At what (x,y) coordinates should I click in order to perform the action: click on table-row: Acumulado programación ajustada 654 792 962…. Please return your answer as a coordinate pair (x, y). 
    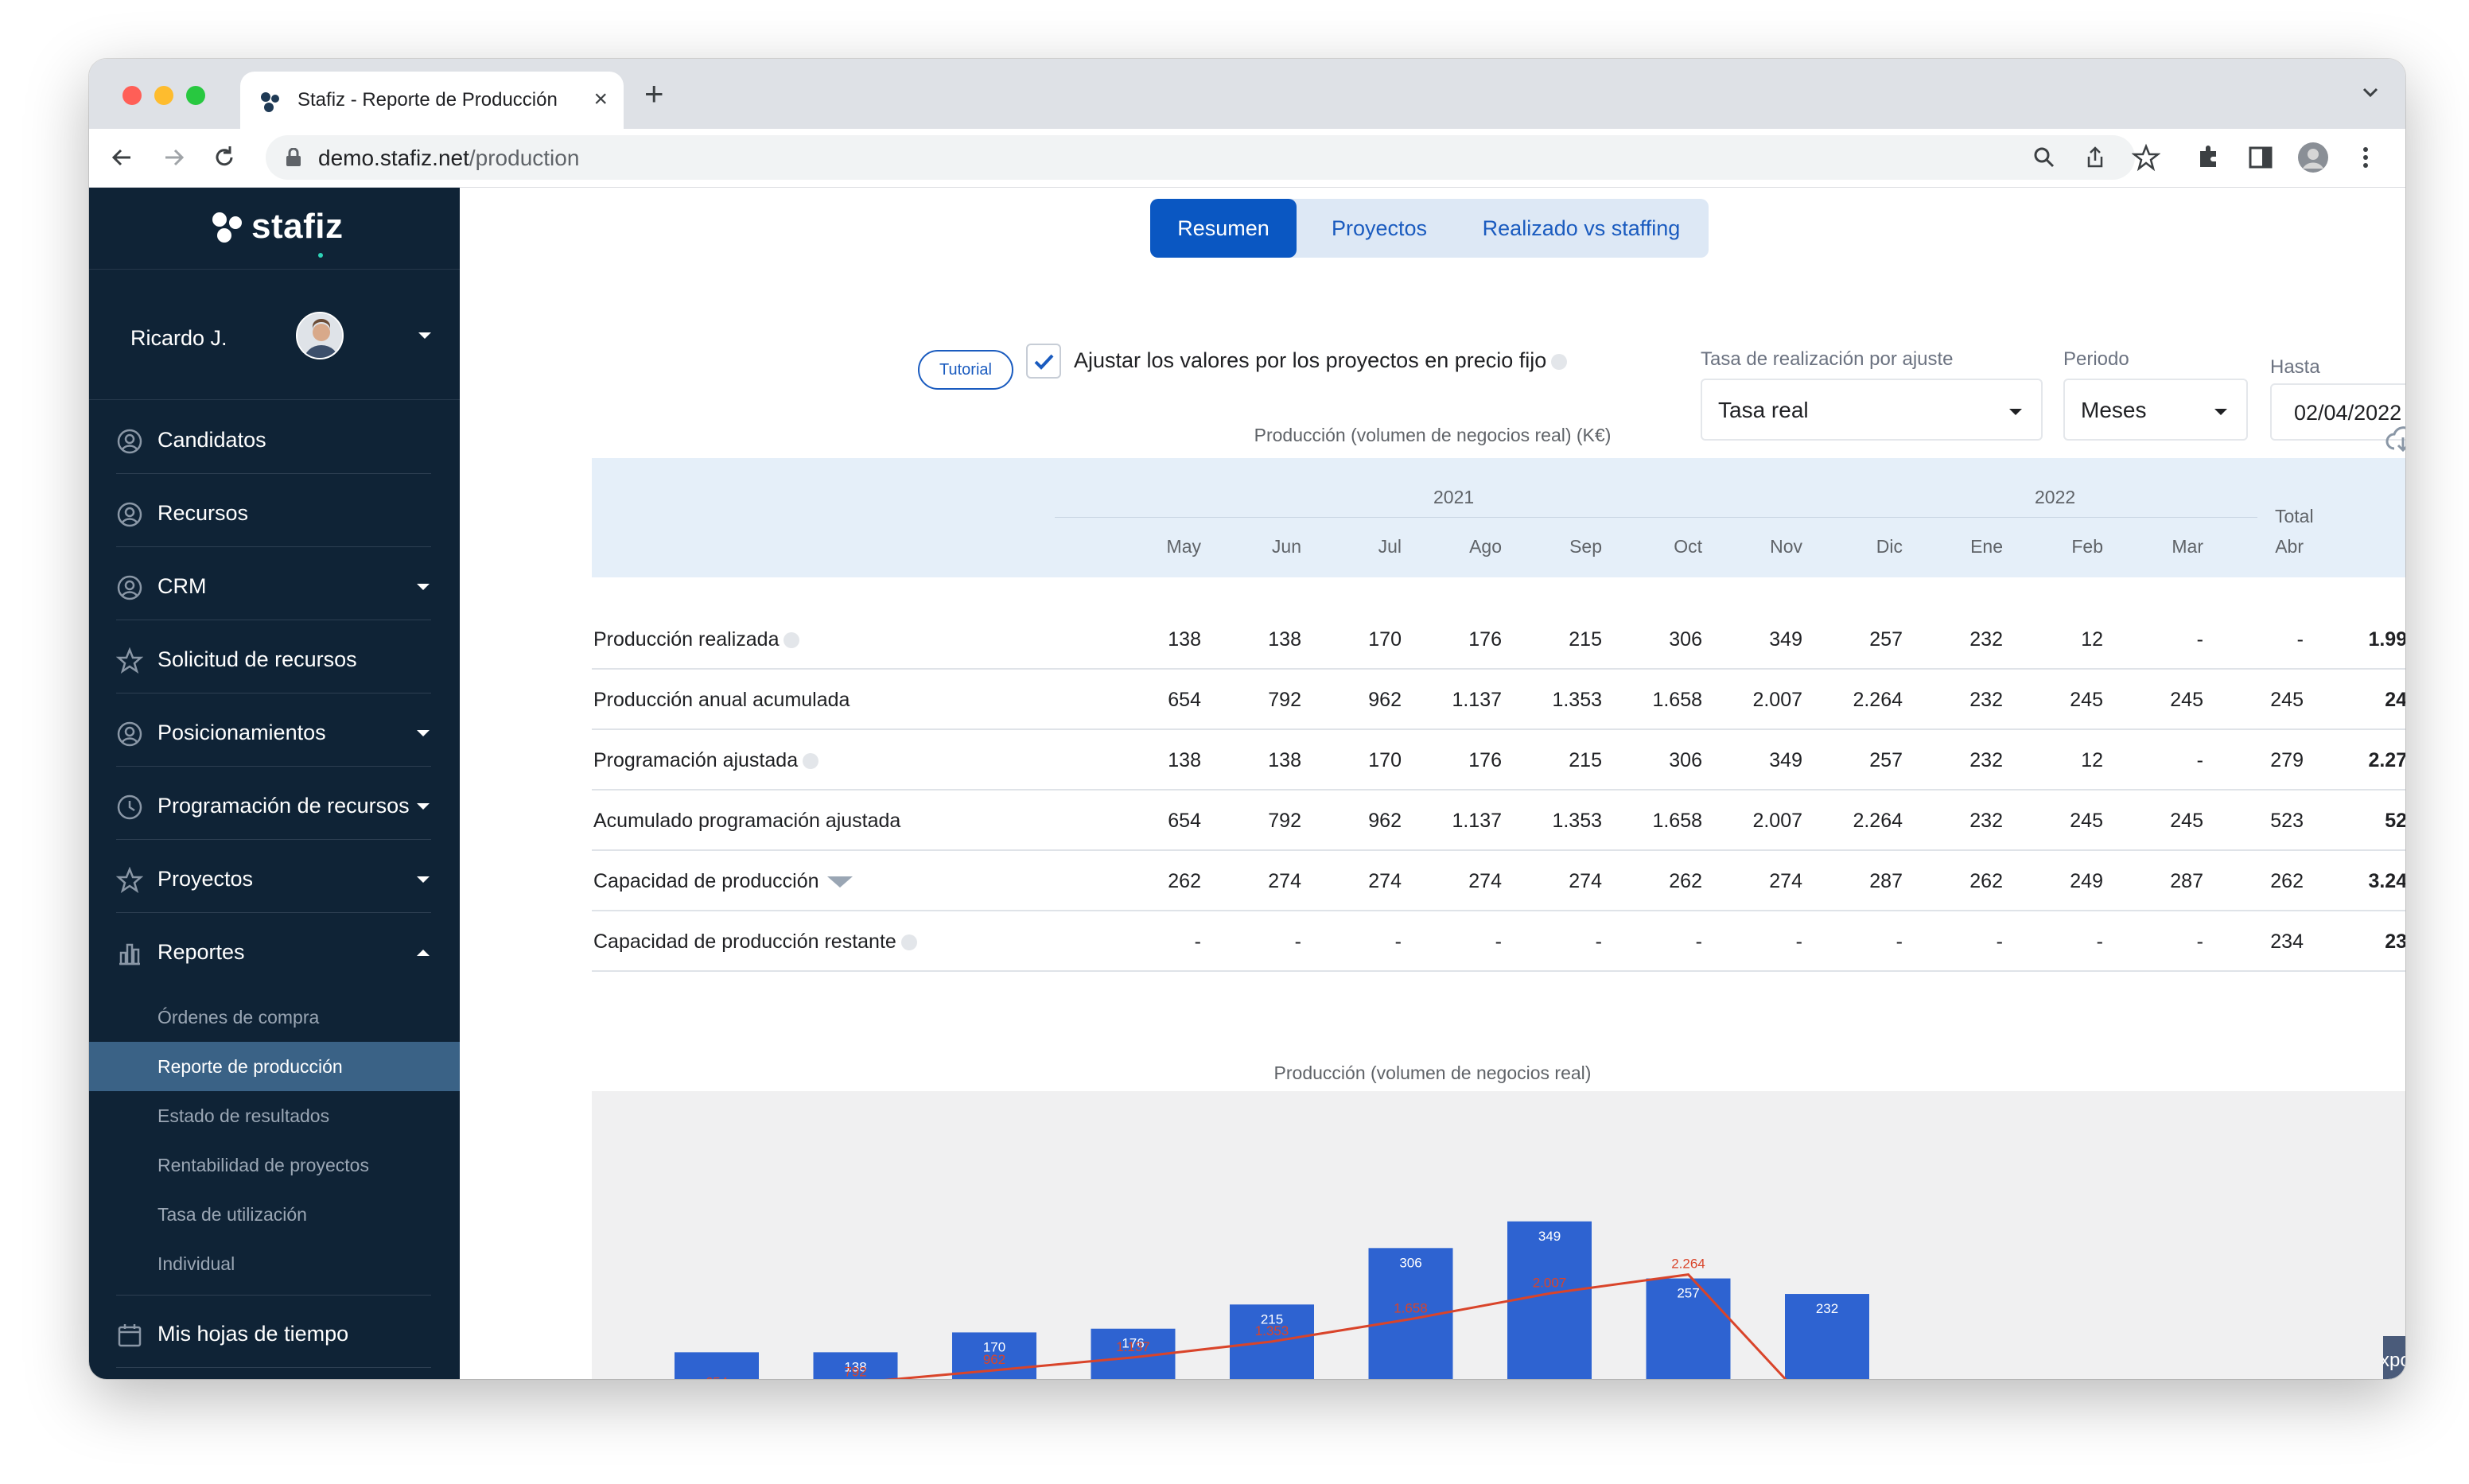
    Looking at the image, I should click on (1498, 821).